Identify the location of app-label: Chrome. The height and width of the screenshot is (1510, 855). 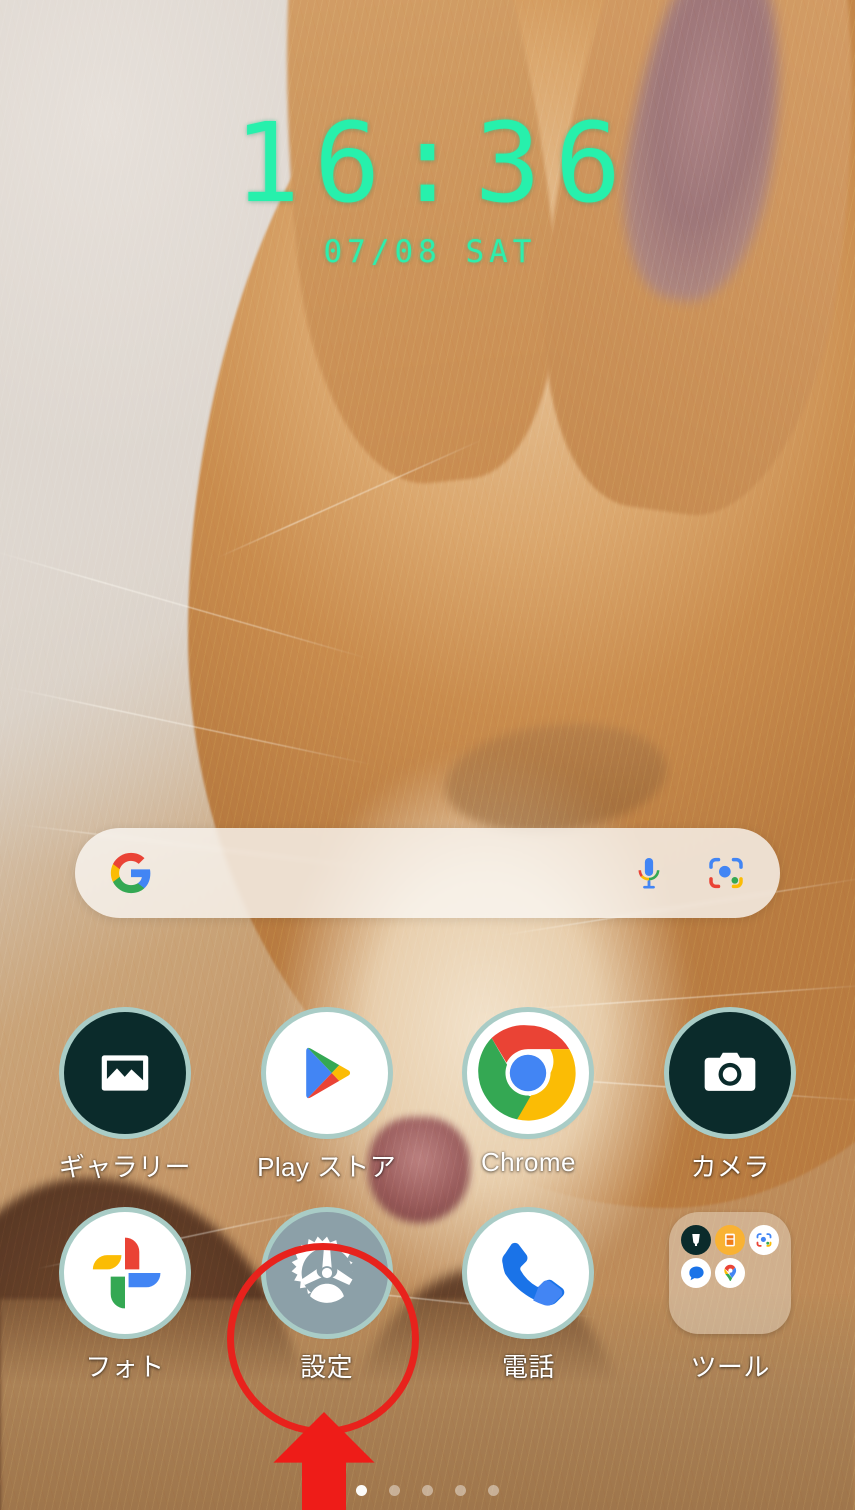
(528, 1162).